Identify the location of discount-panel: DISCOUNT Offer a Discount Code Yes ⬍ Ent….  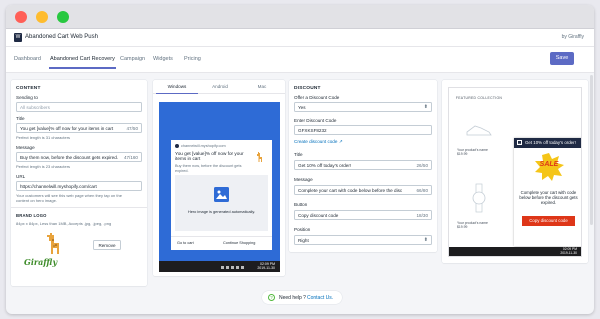
(363, 166).